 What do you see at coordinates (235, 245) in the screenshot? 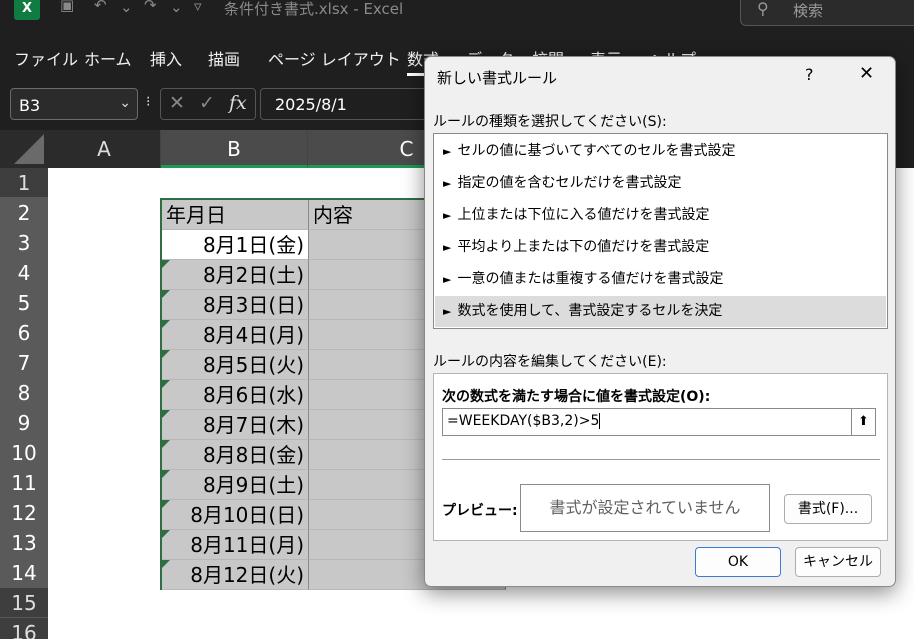
I see `date-cell-active: 8月1日(金)` at bounding box center [235, 245].